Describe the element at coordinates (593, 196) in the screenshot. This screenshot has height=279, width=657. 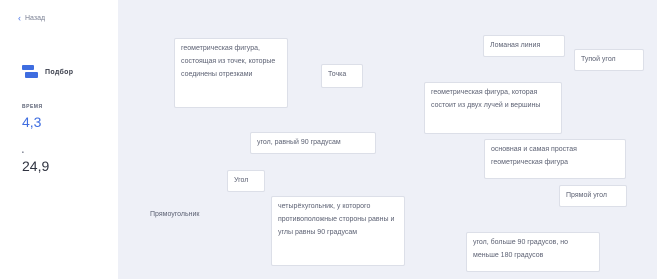
I see `match-card: Прямой угол` at that location.